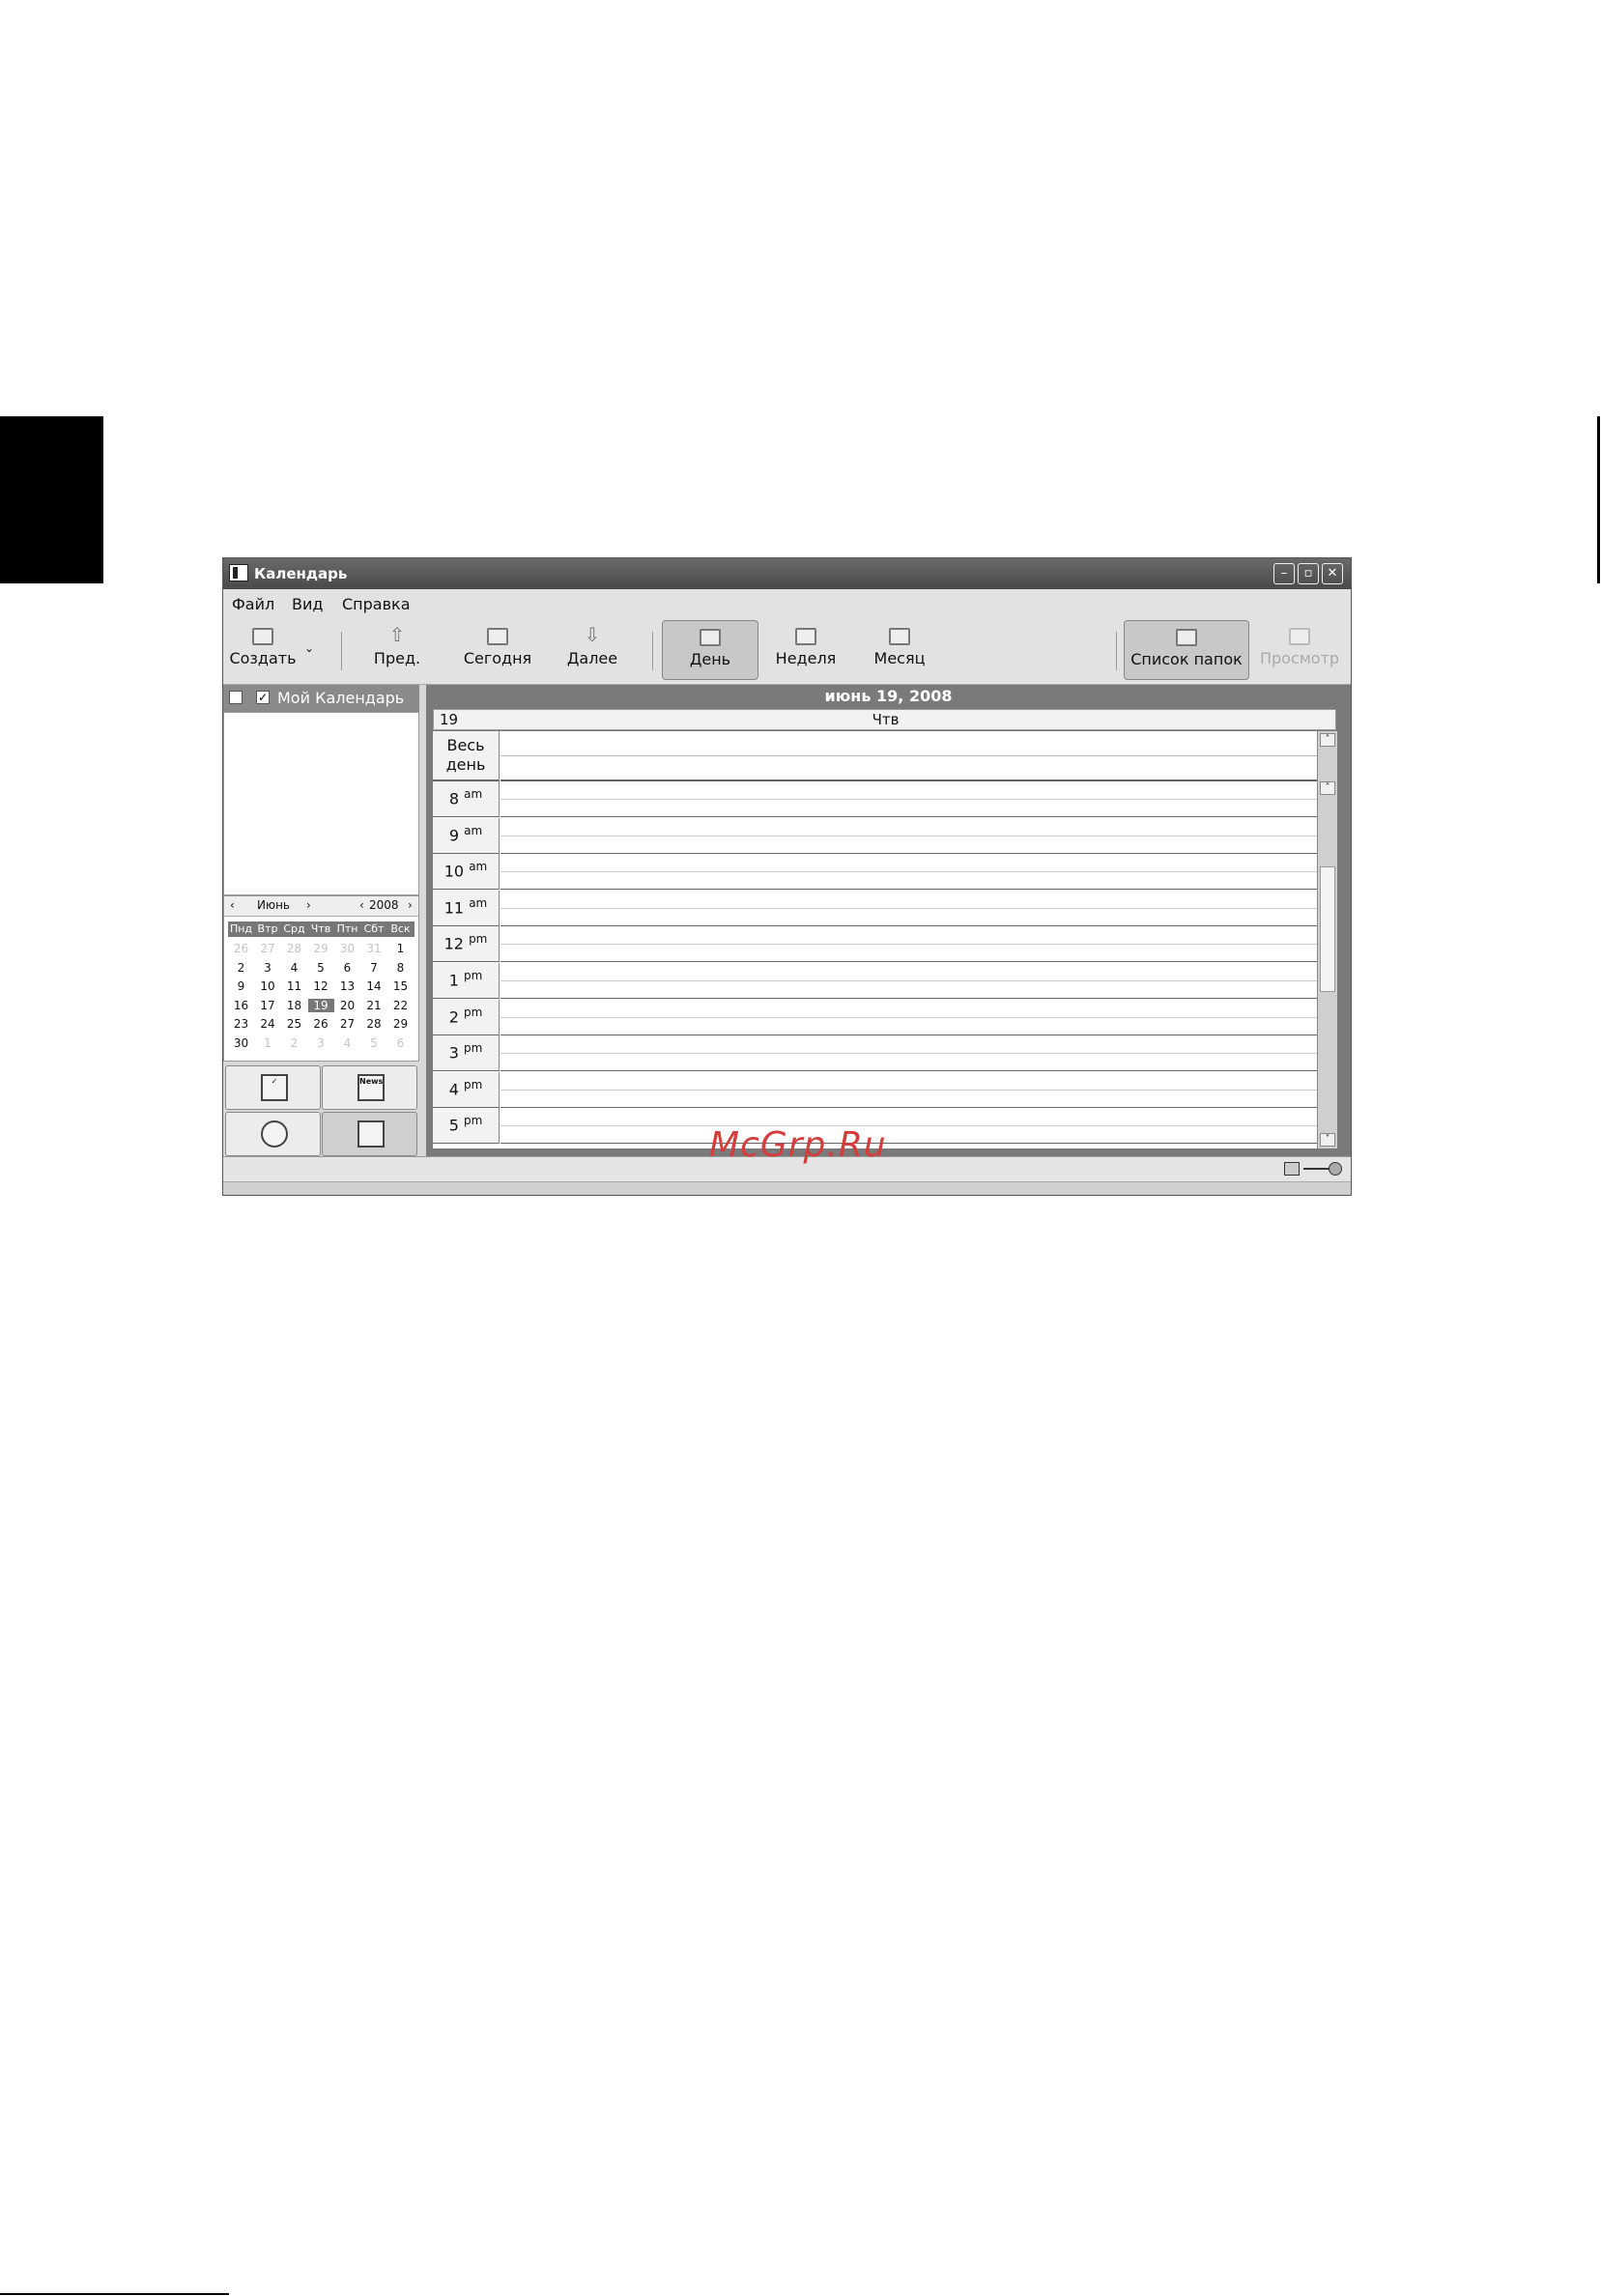 Image resolution: width=1601 pixels, height=2296 pixels. What do you see at coordinates (1322, 1168) in the screenshot?
I see `online-toggle-icon` at bounding box center [1322, 1168].